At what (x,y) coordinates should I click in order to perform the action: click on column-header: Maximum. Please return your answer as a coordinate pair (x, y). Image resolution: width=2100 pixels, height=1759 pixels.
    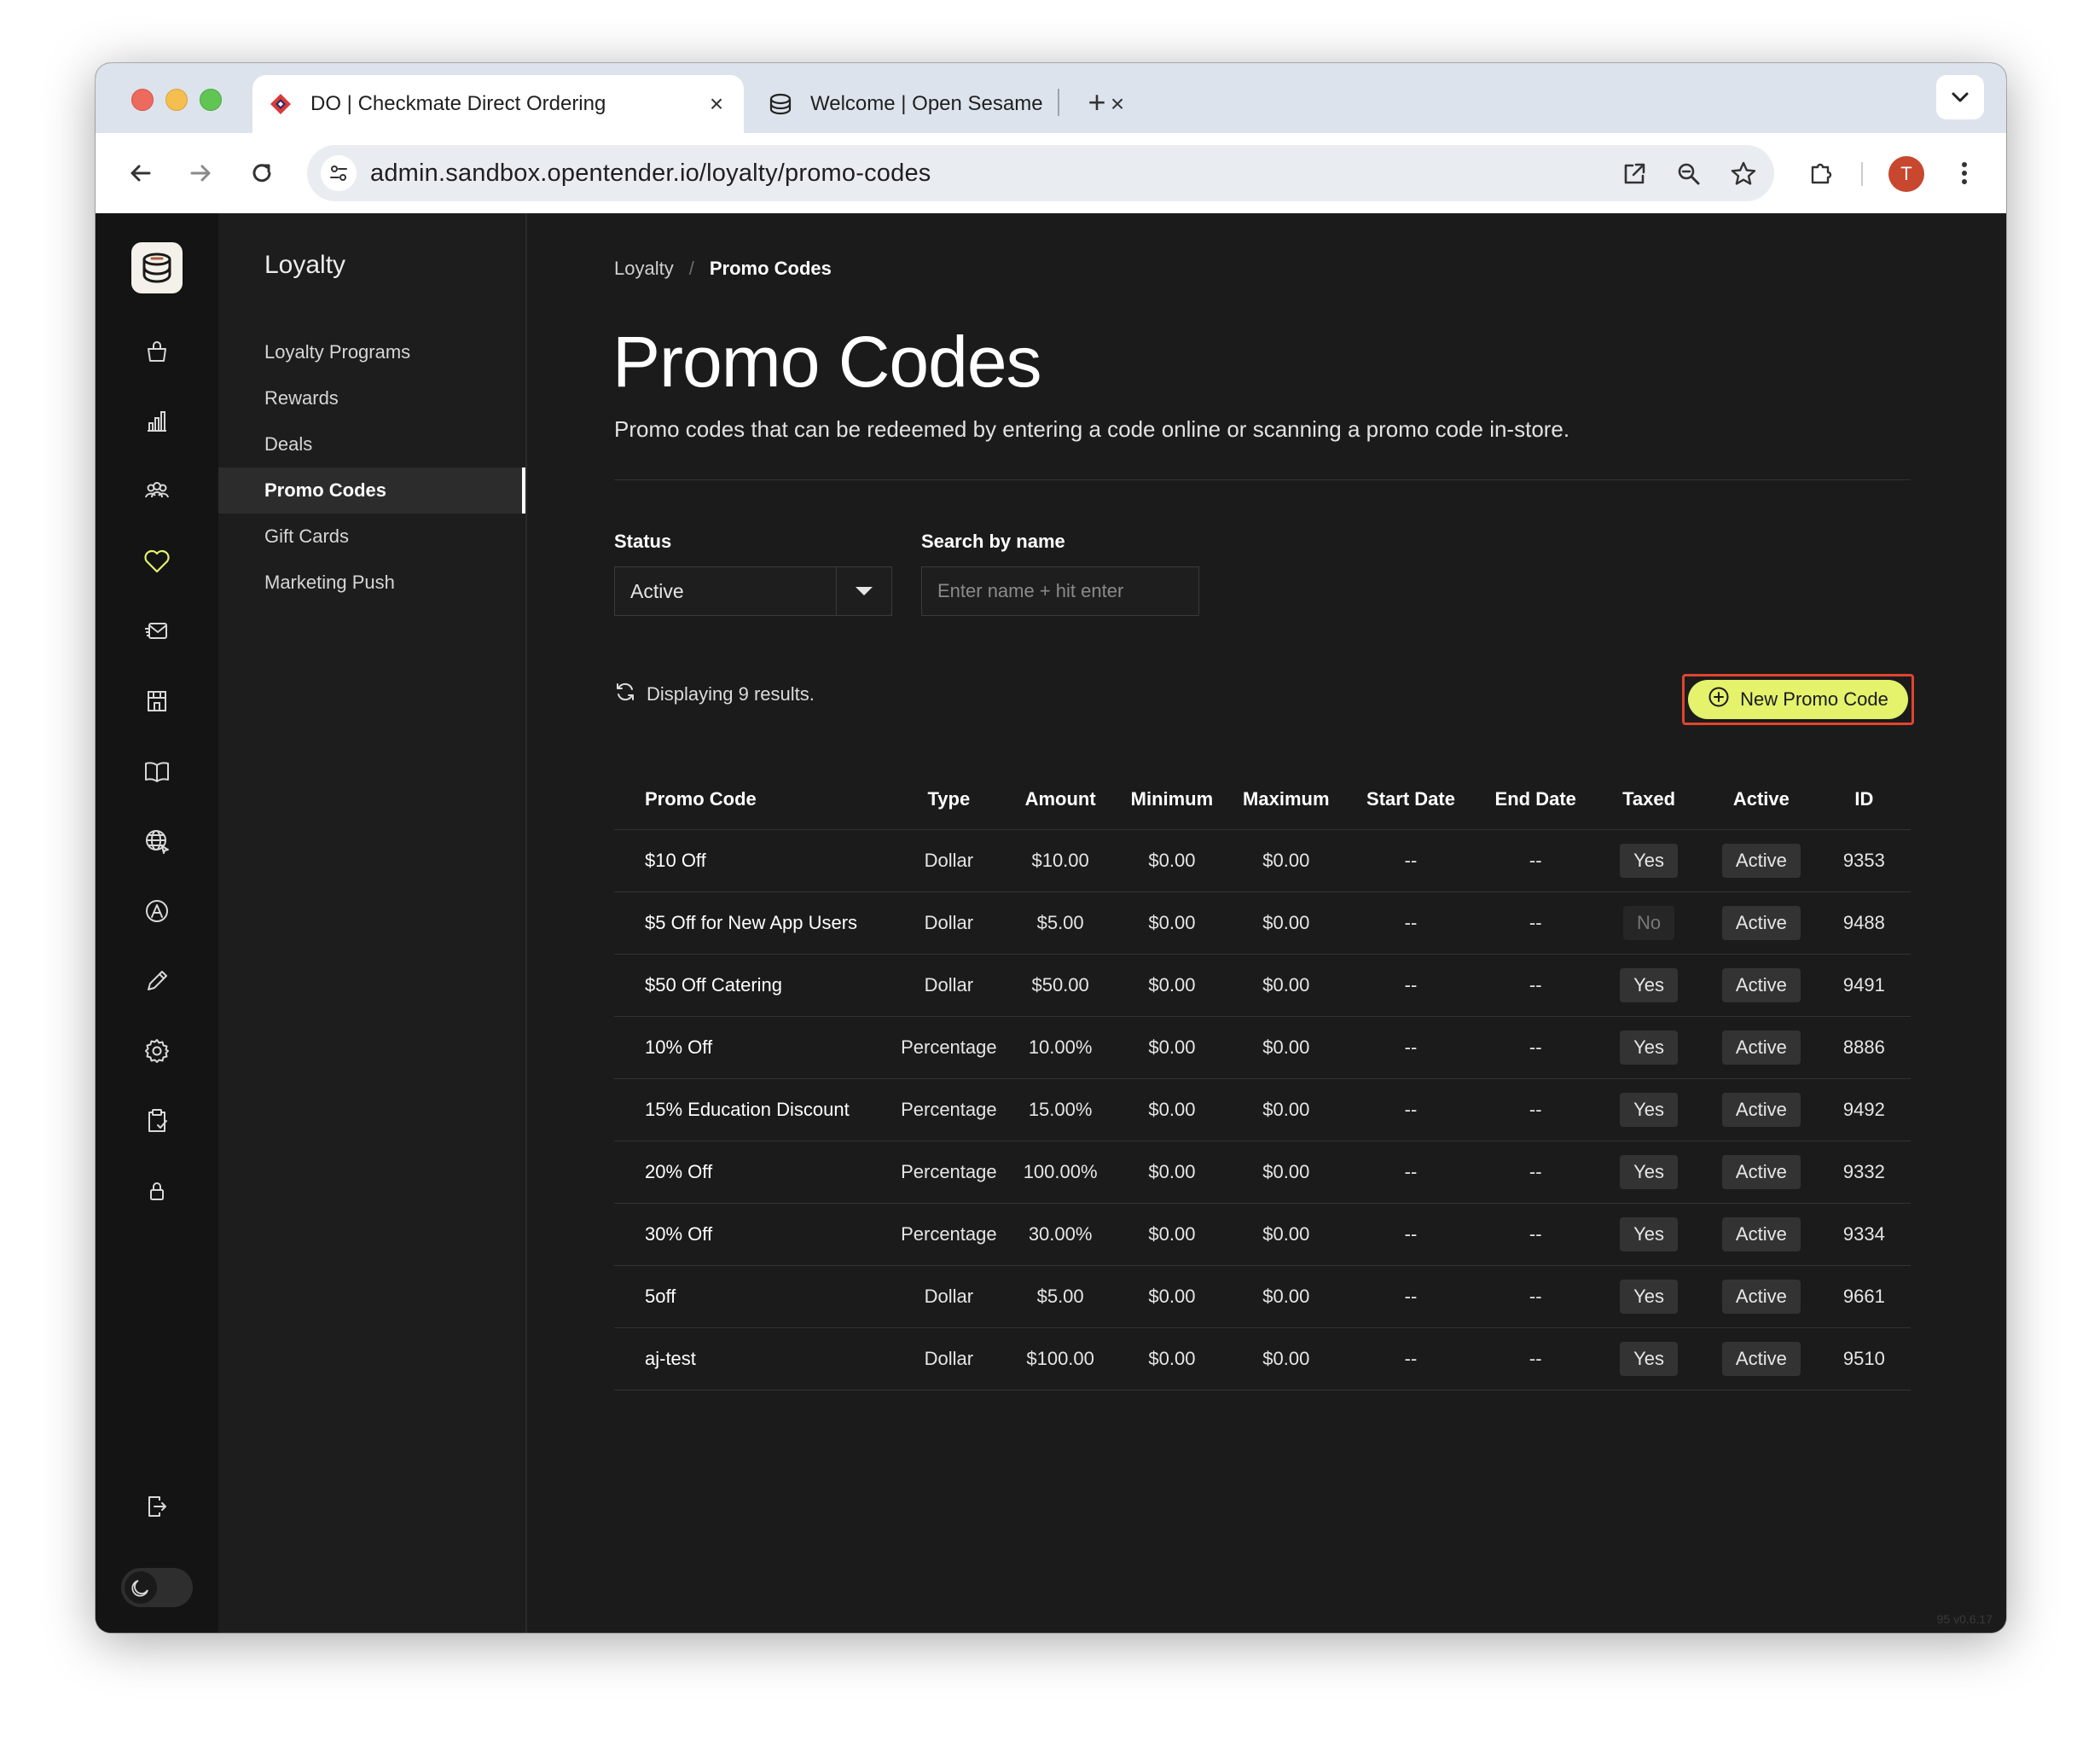
    Looking at the image, I should click on (1285, 799).